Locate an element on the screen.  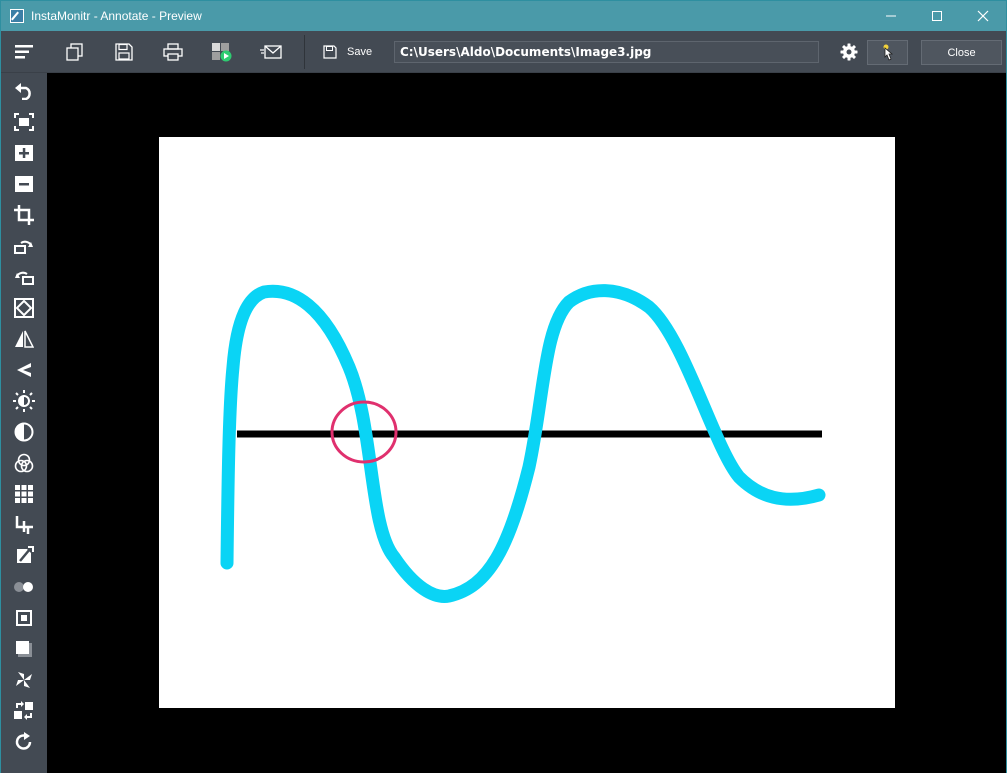
envelope-icon is located at coordinates (271, 52).